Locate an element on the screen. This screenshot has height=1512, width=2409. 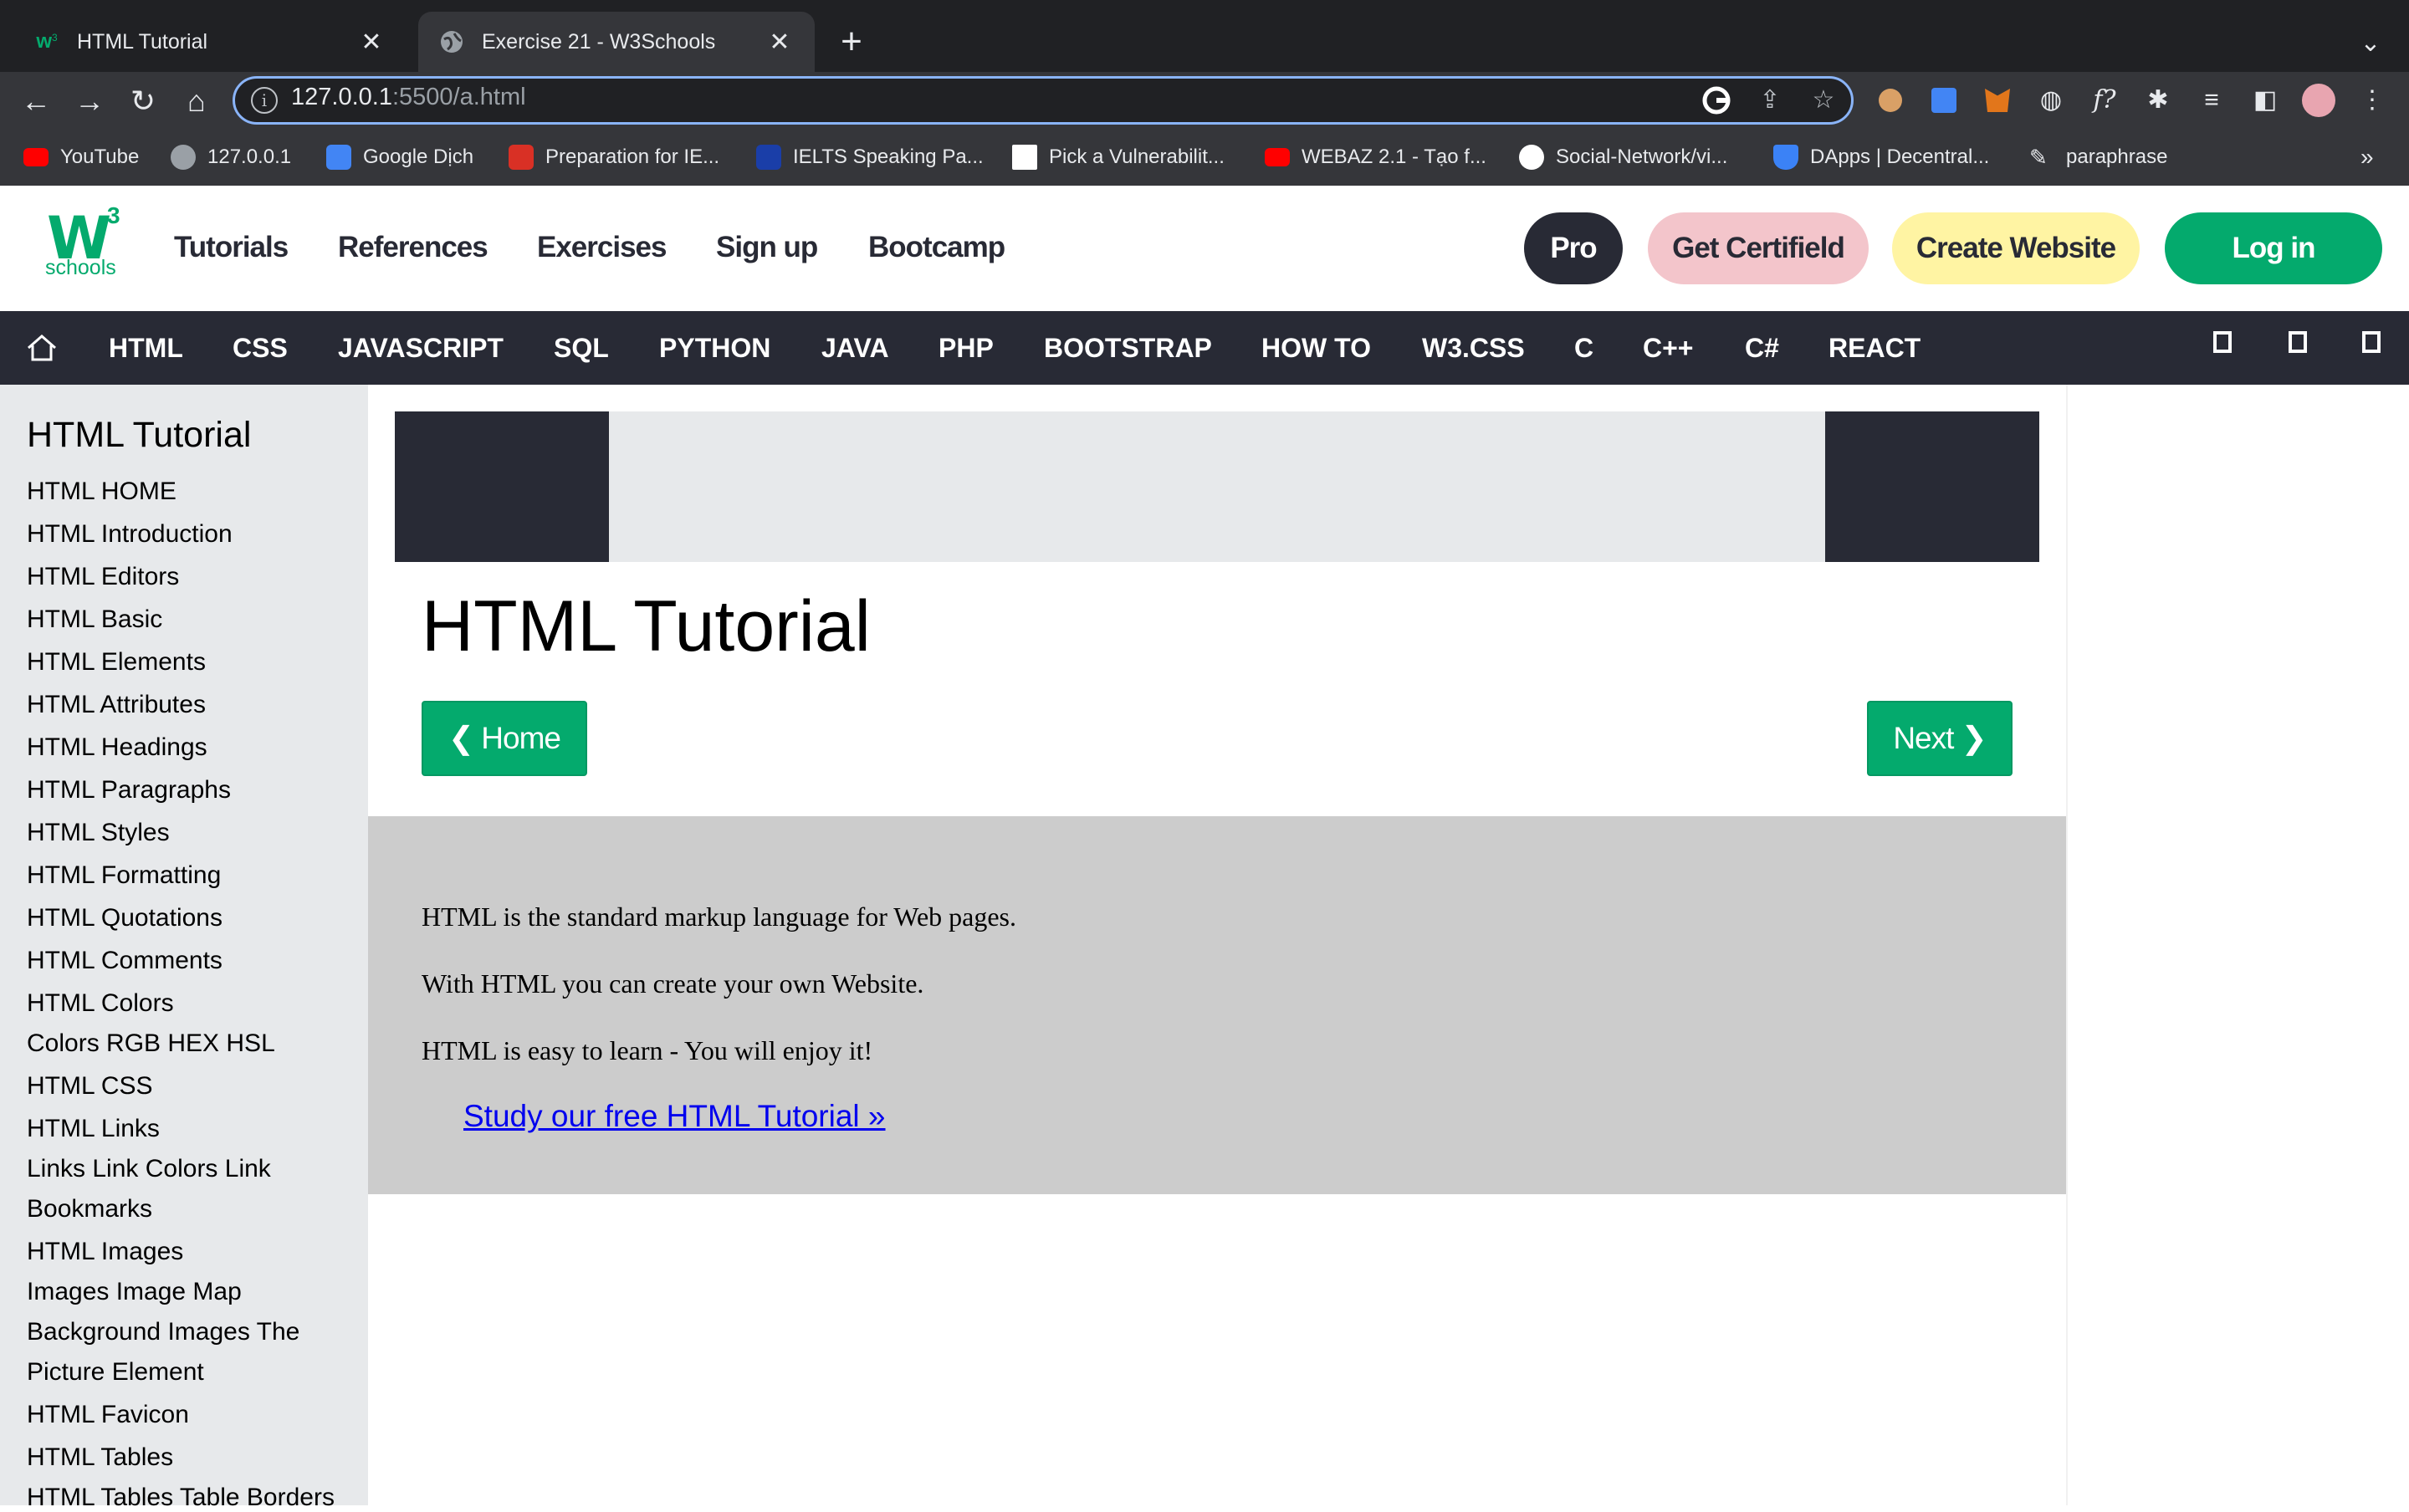
sidebar-item-html-css: HTML CSS is located at coordinates (90, 1086).